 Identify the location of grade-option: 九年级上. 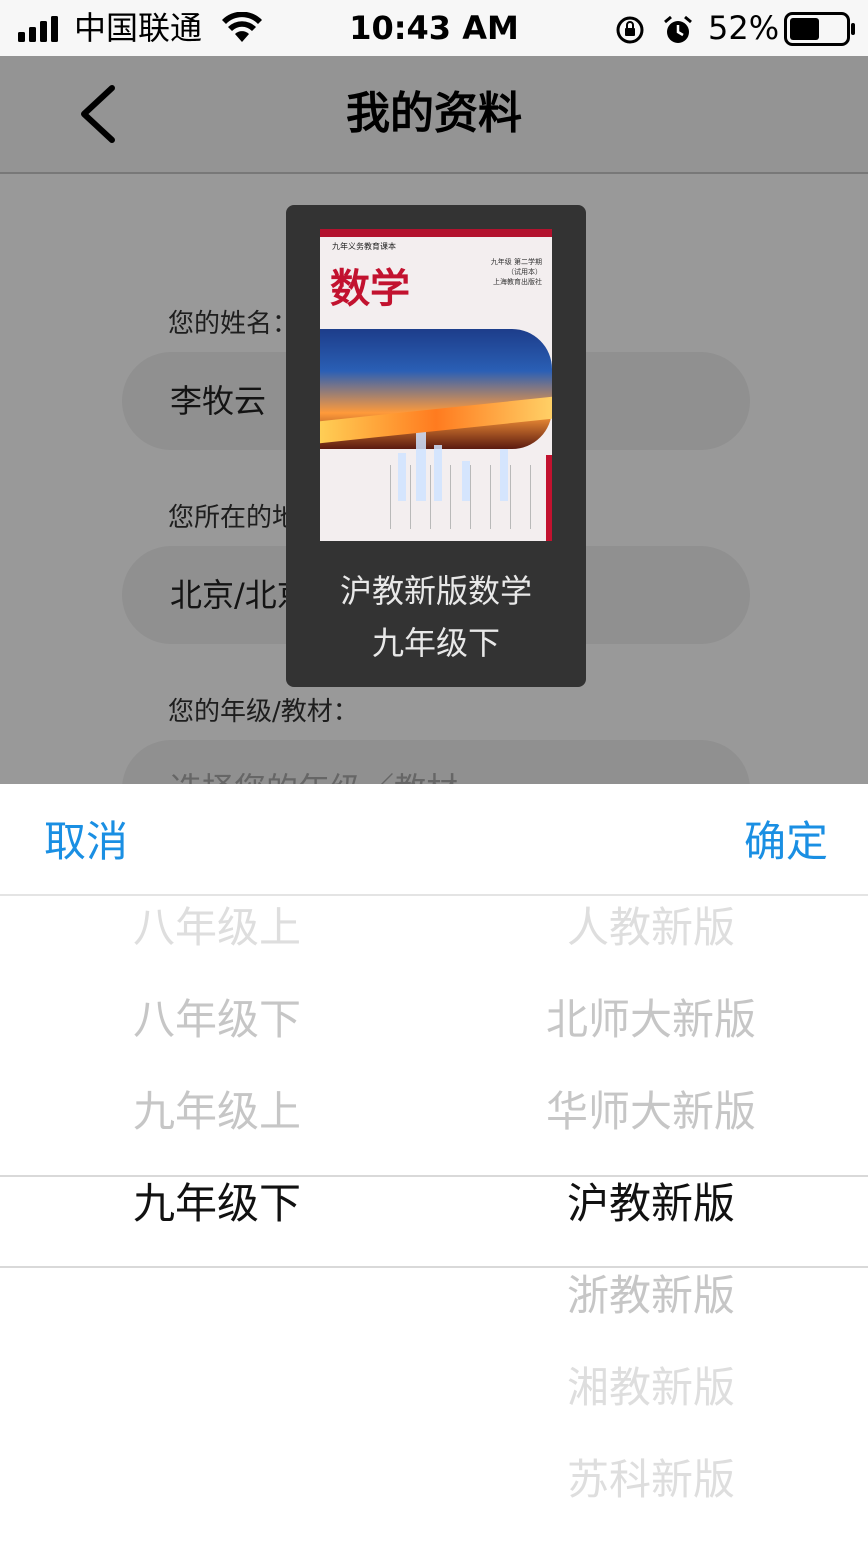
(217, 1112).